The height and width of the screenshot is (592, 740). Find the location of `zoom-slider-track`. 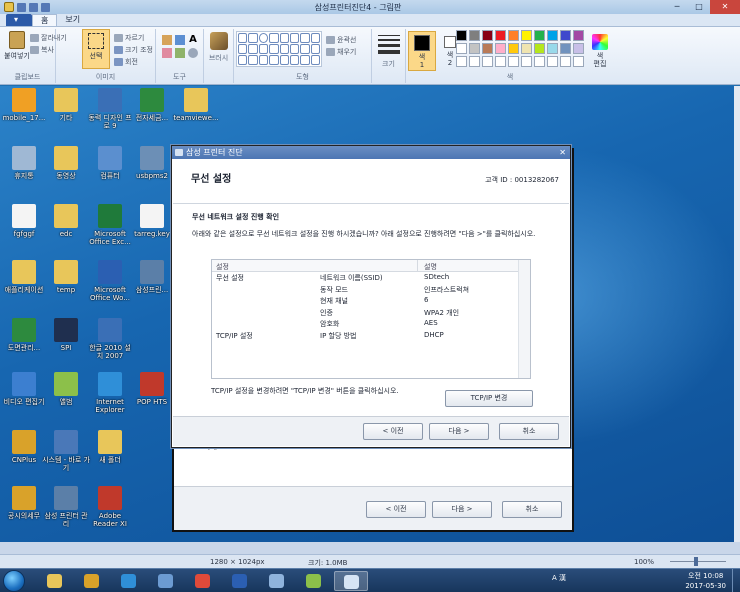

zoom-slider-track is located at coordinates (698, 561).